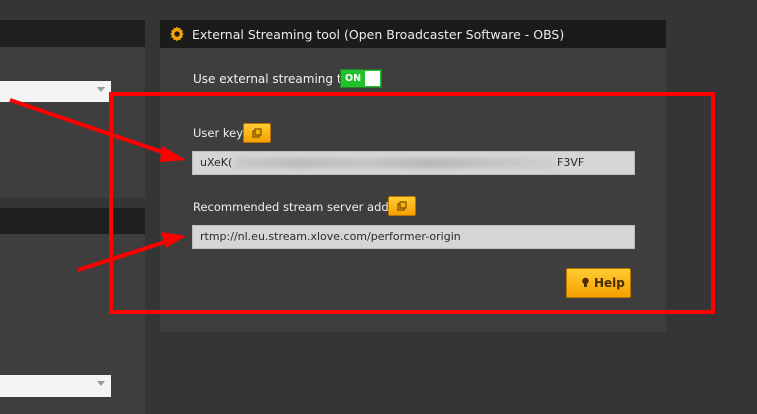  Describe the element at coordinates (89, 127) in the screenshot. I see `arrow-to-user-key` at that location.